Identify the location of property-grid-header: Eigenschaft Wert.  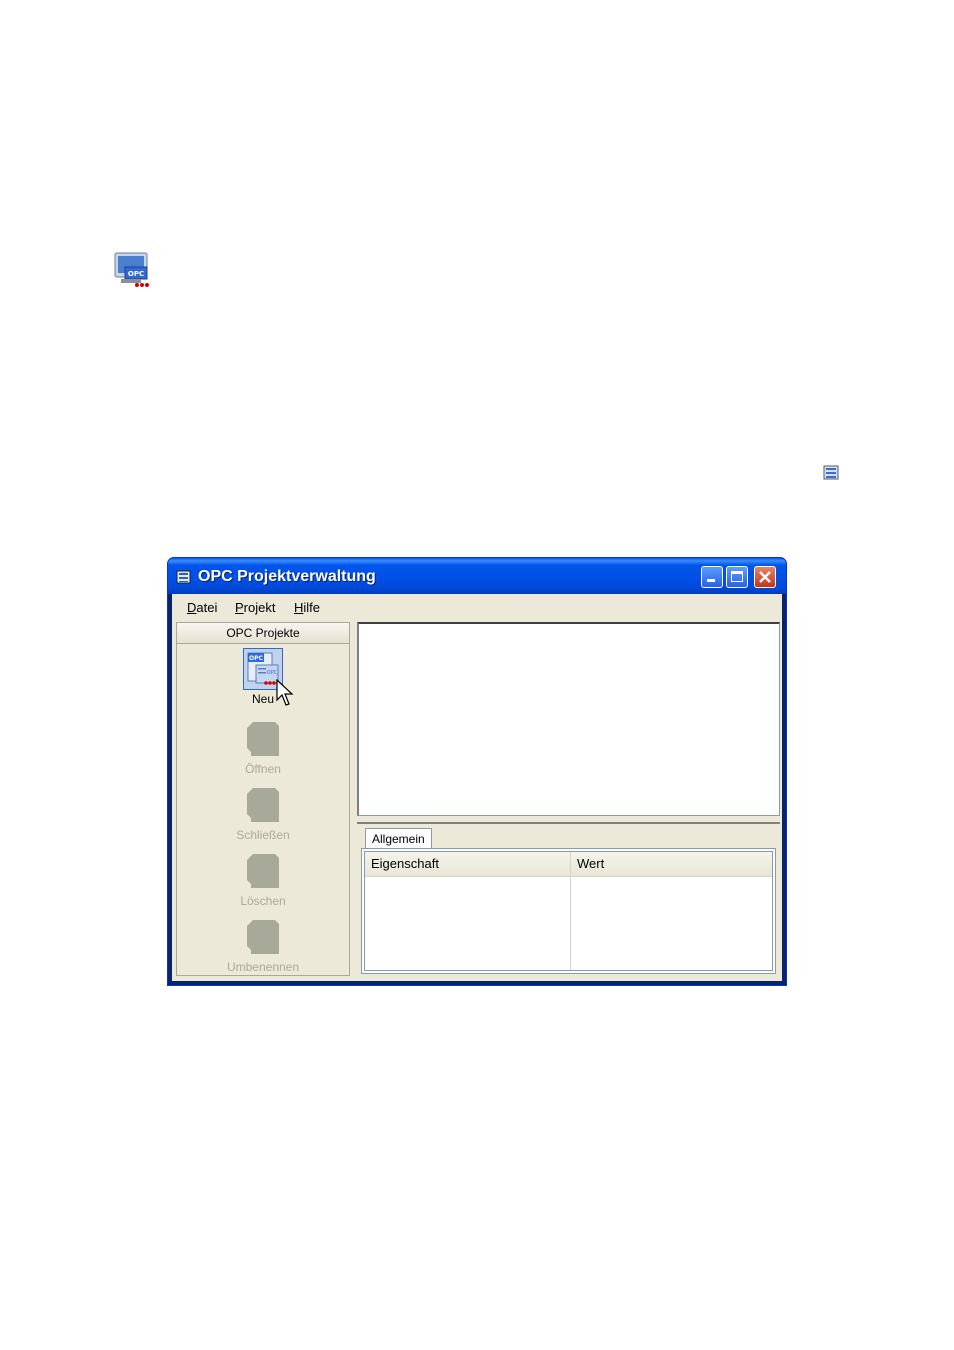
(568, 864).